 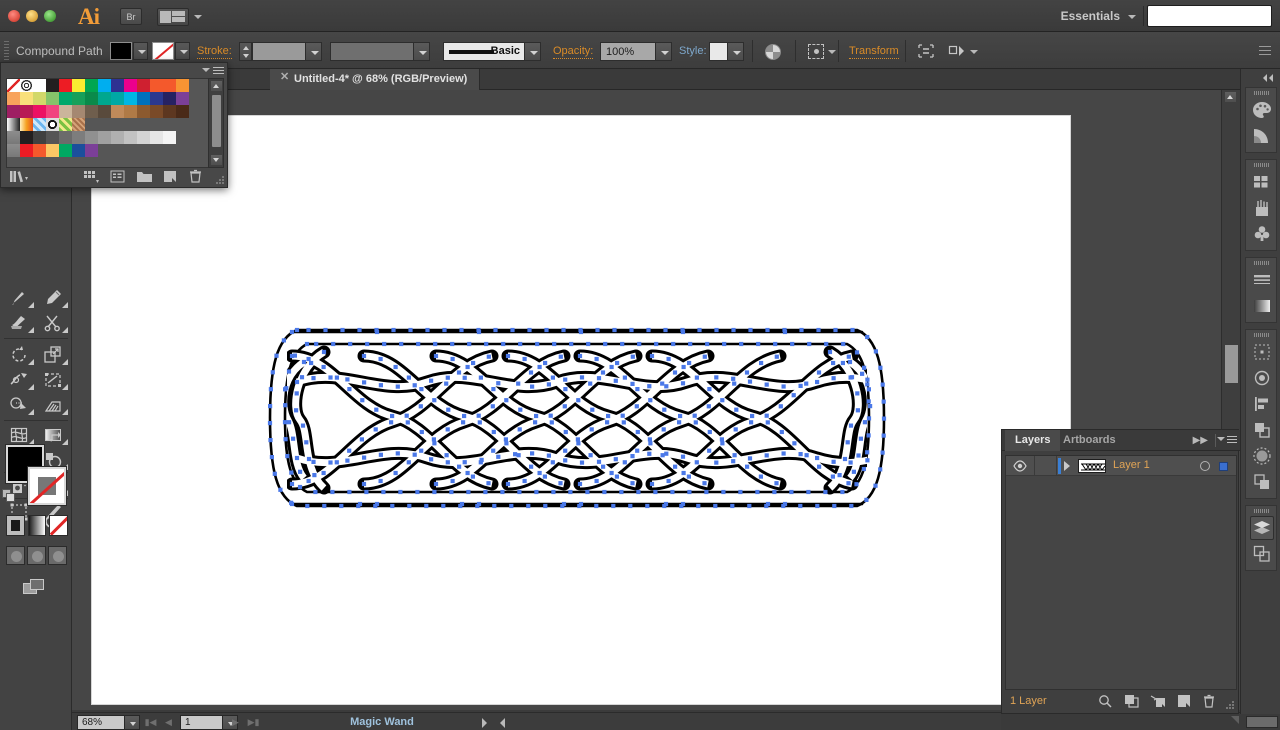 What do you see at coordinates (1209, 16) in the screenshot?
I see `search-input` at bounding box center [1209, 16].